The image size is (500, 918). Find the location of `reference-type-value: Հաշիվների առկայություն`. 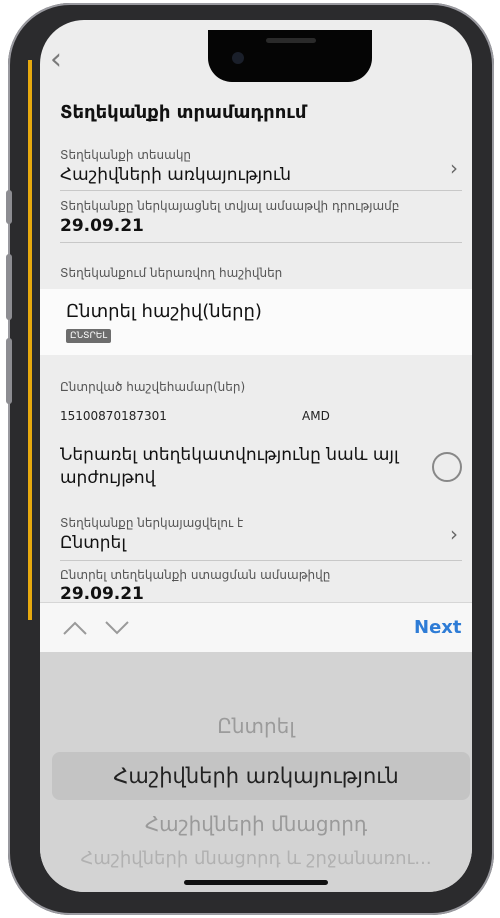

reference-type-value: Հաշիվների առկայություն is located at coordinates (175, 175).